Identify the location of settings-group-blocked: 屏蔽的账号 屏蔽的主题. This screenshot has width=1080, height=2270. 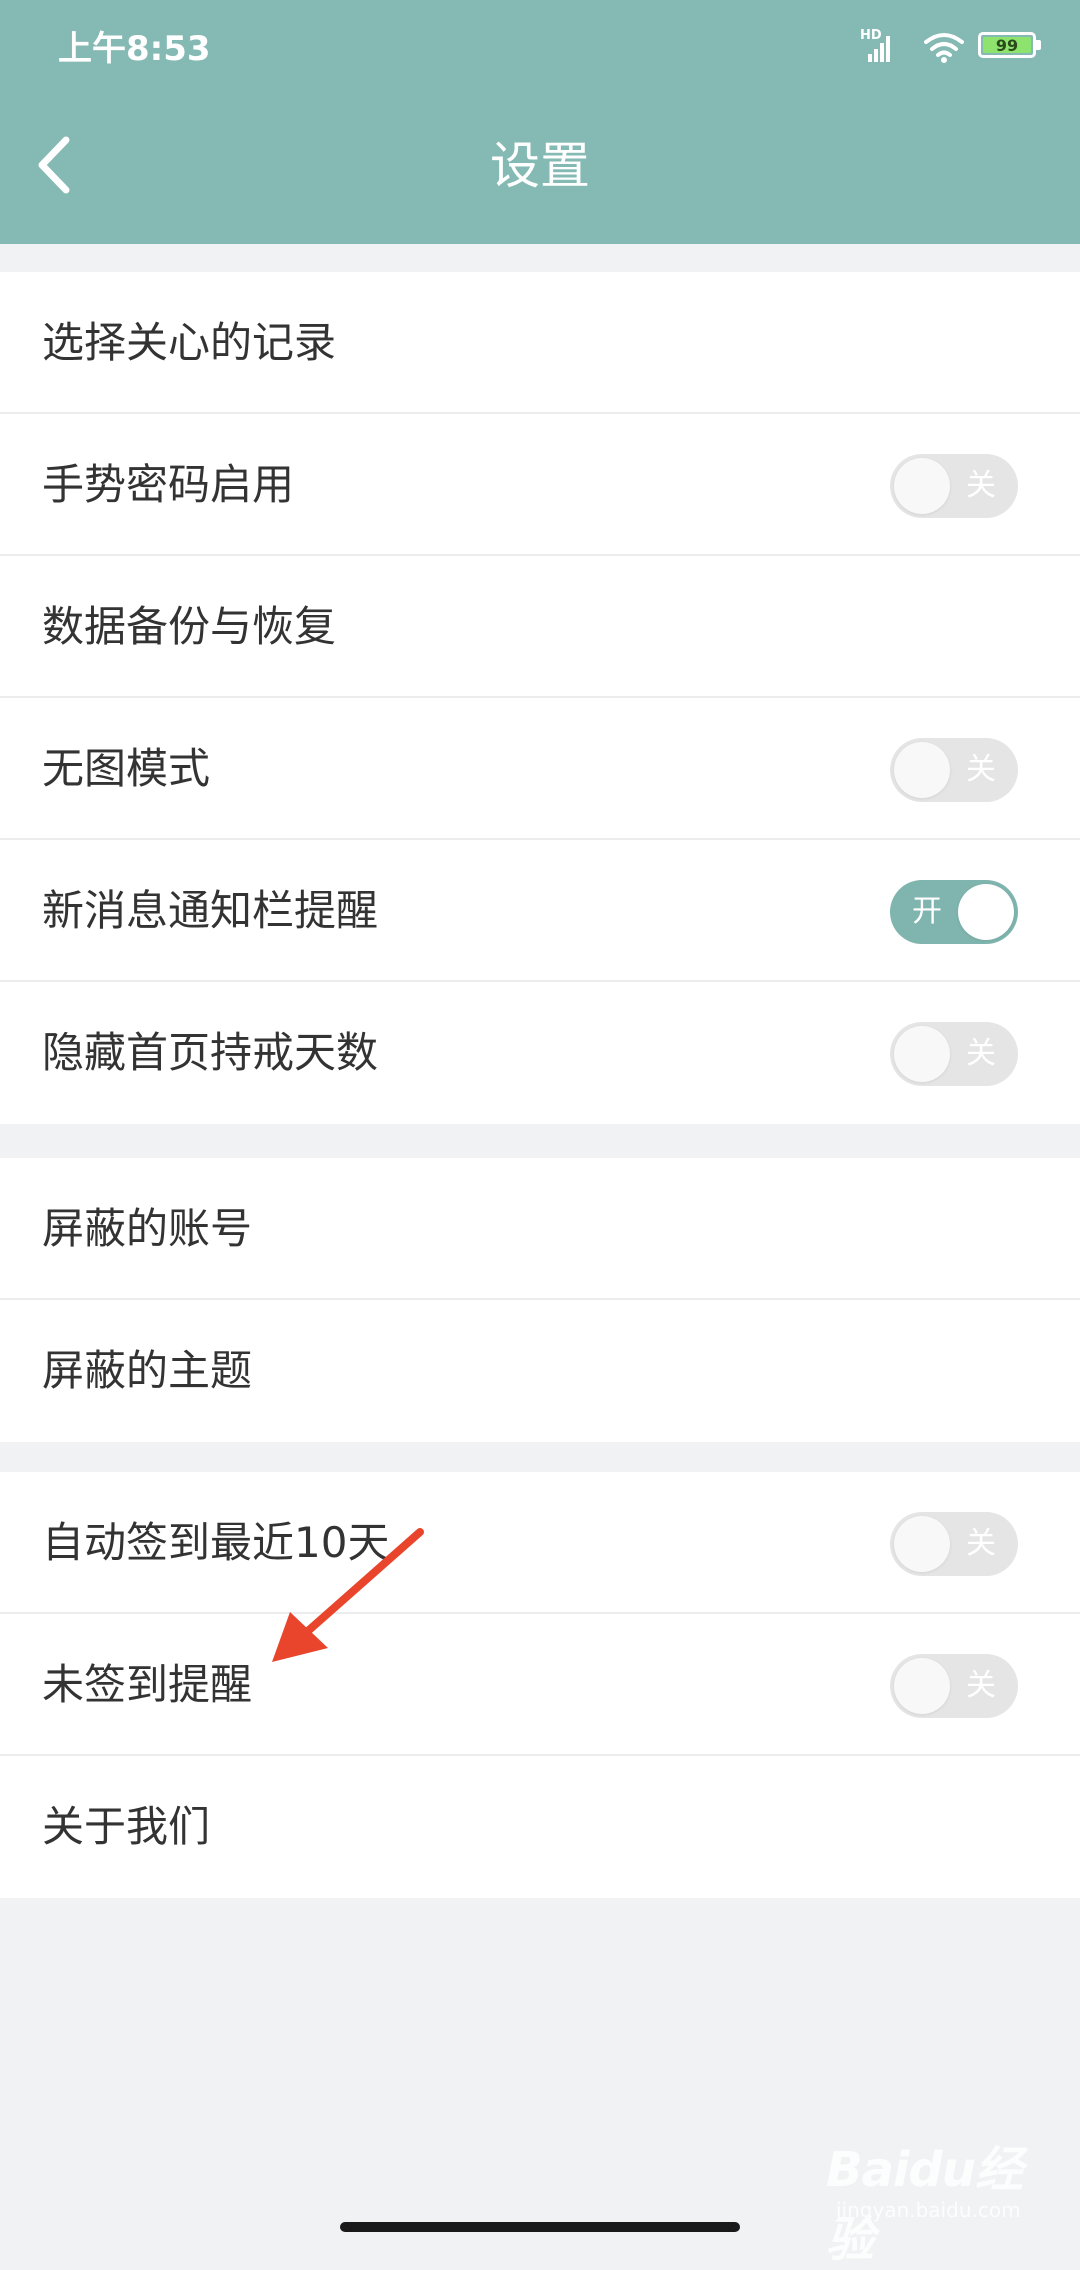
(540, 1300).